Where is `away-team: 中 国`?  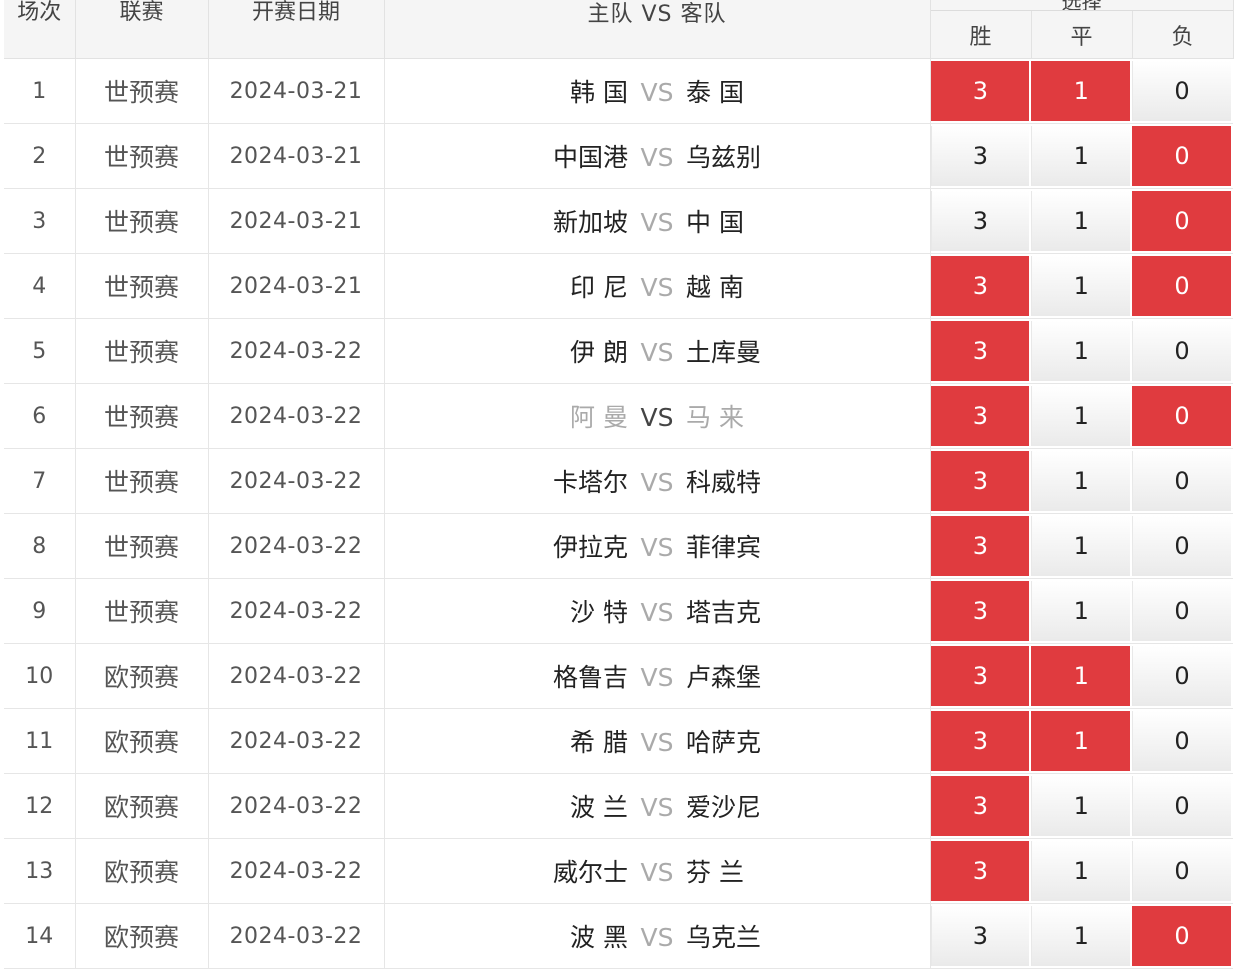 away-team: 中 国 is located at coordinates (715, 222).